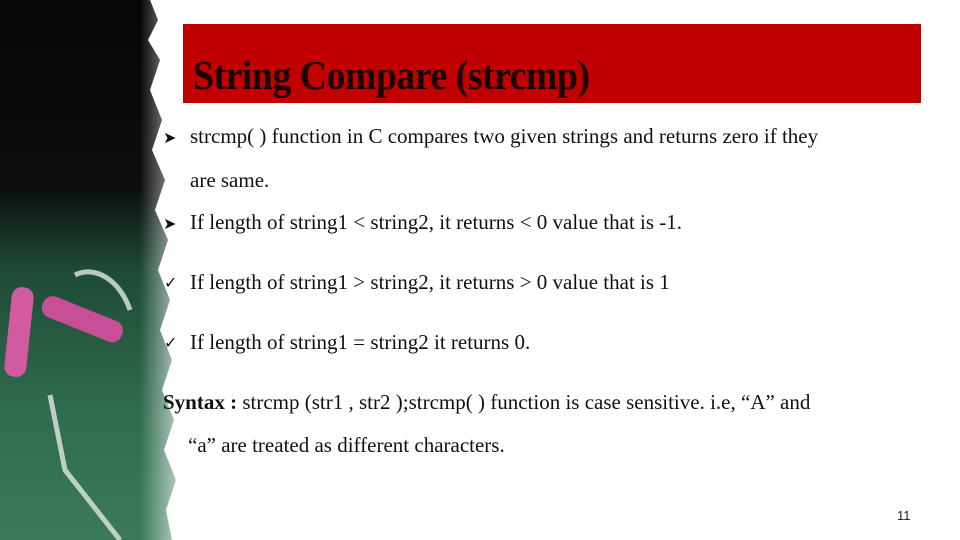  Describe the element at coordinates (391, 75) in the screenshot. I see `slide-title: String Compare (strcmp)` at that location.